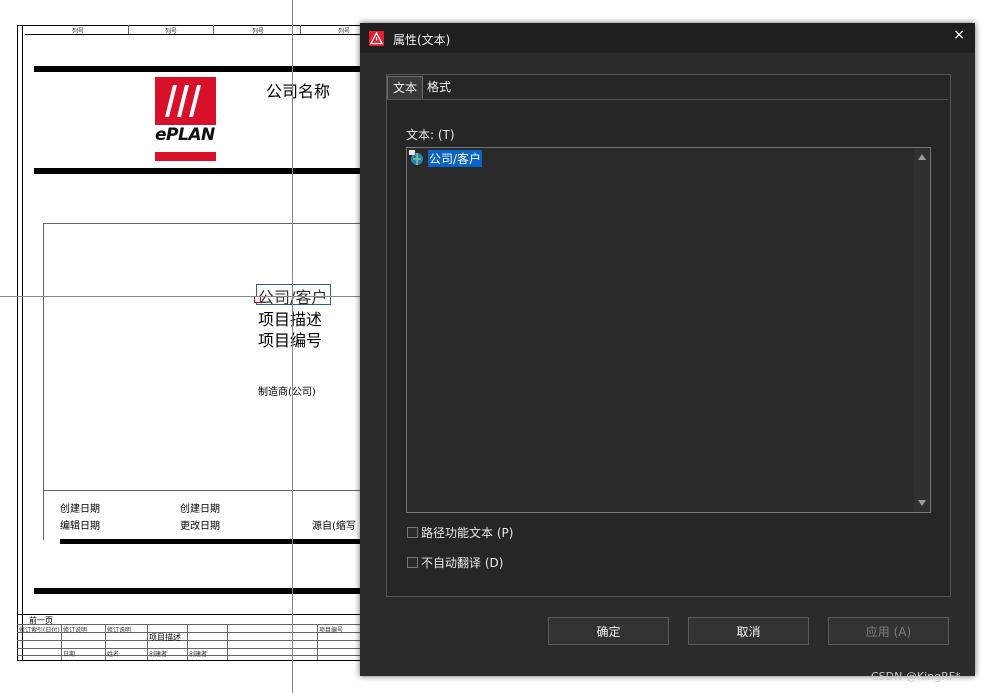  What do you see at coordinates (185, 135) in the screenshot?
I see `eplan-logo-text: ePLAN` at bounding box center [185, 135].